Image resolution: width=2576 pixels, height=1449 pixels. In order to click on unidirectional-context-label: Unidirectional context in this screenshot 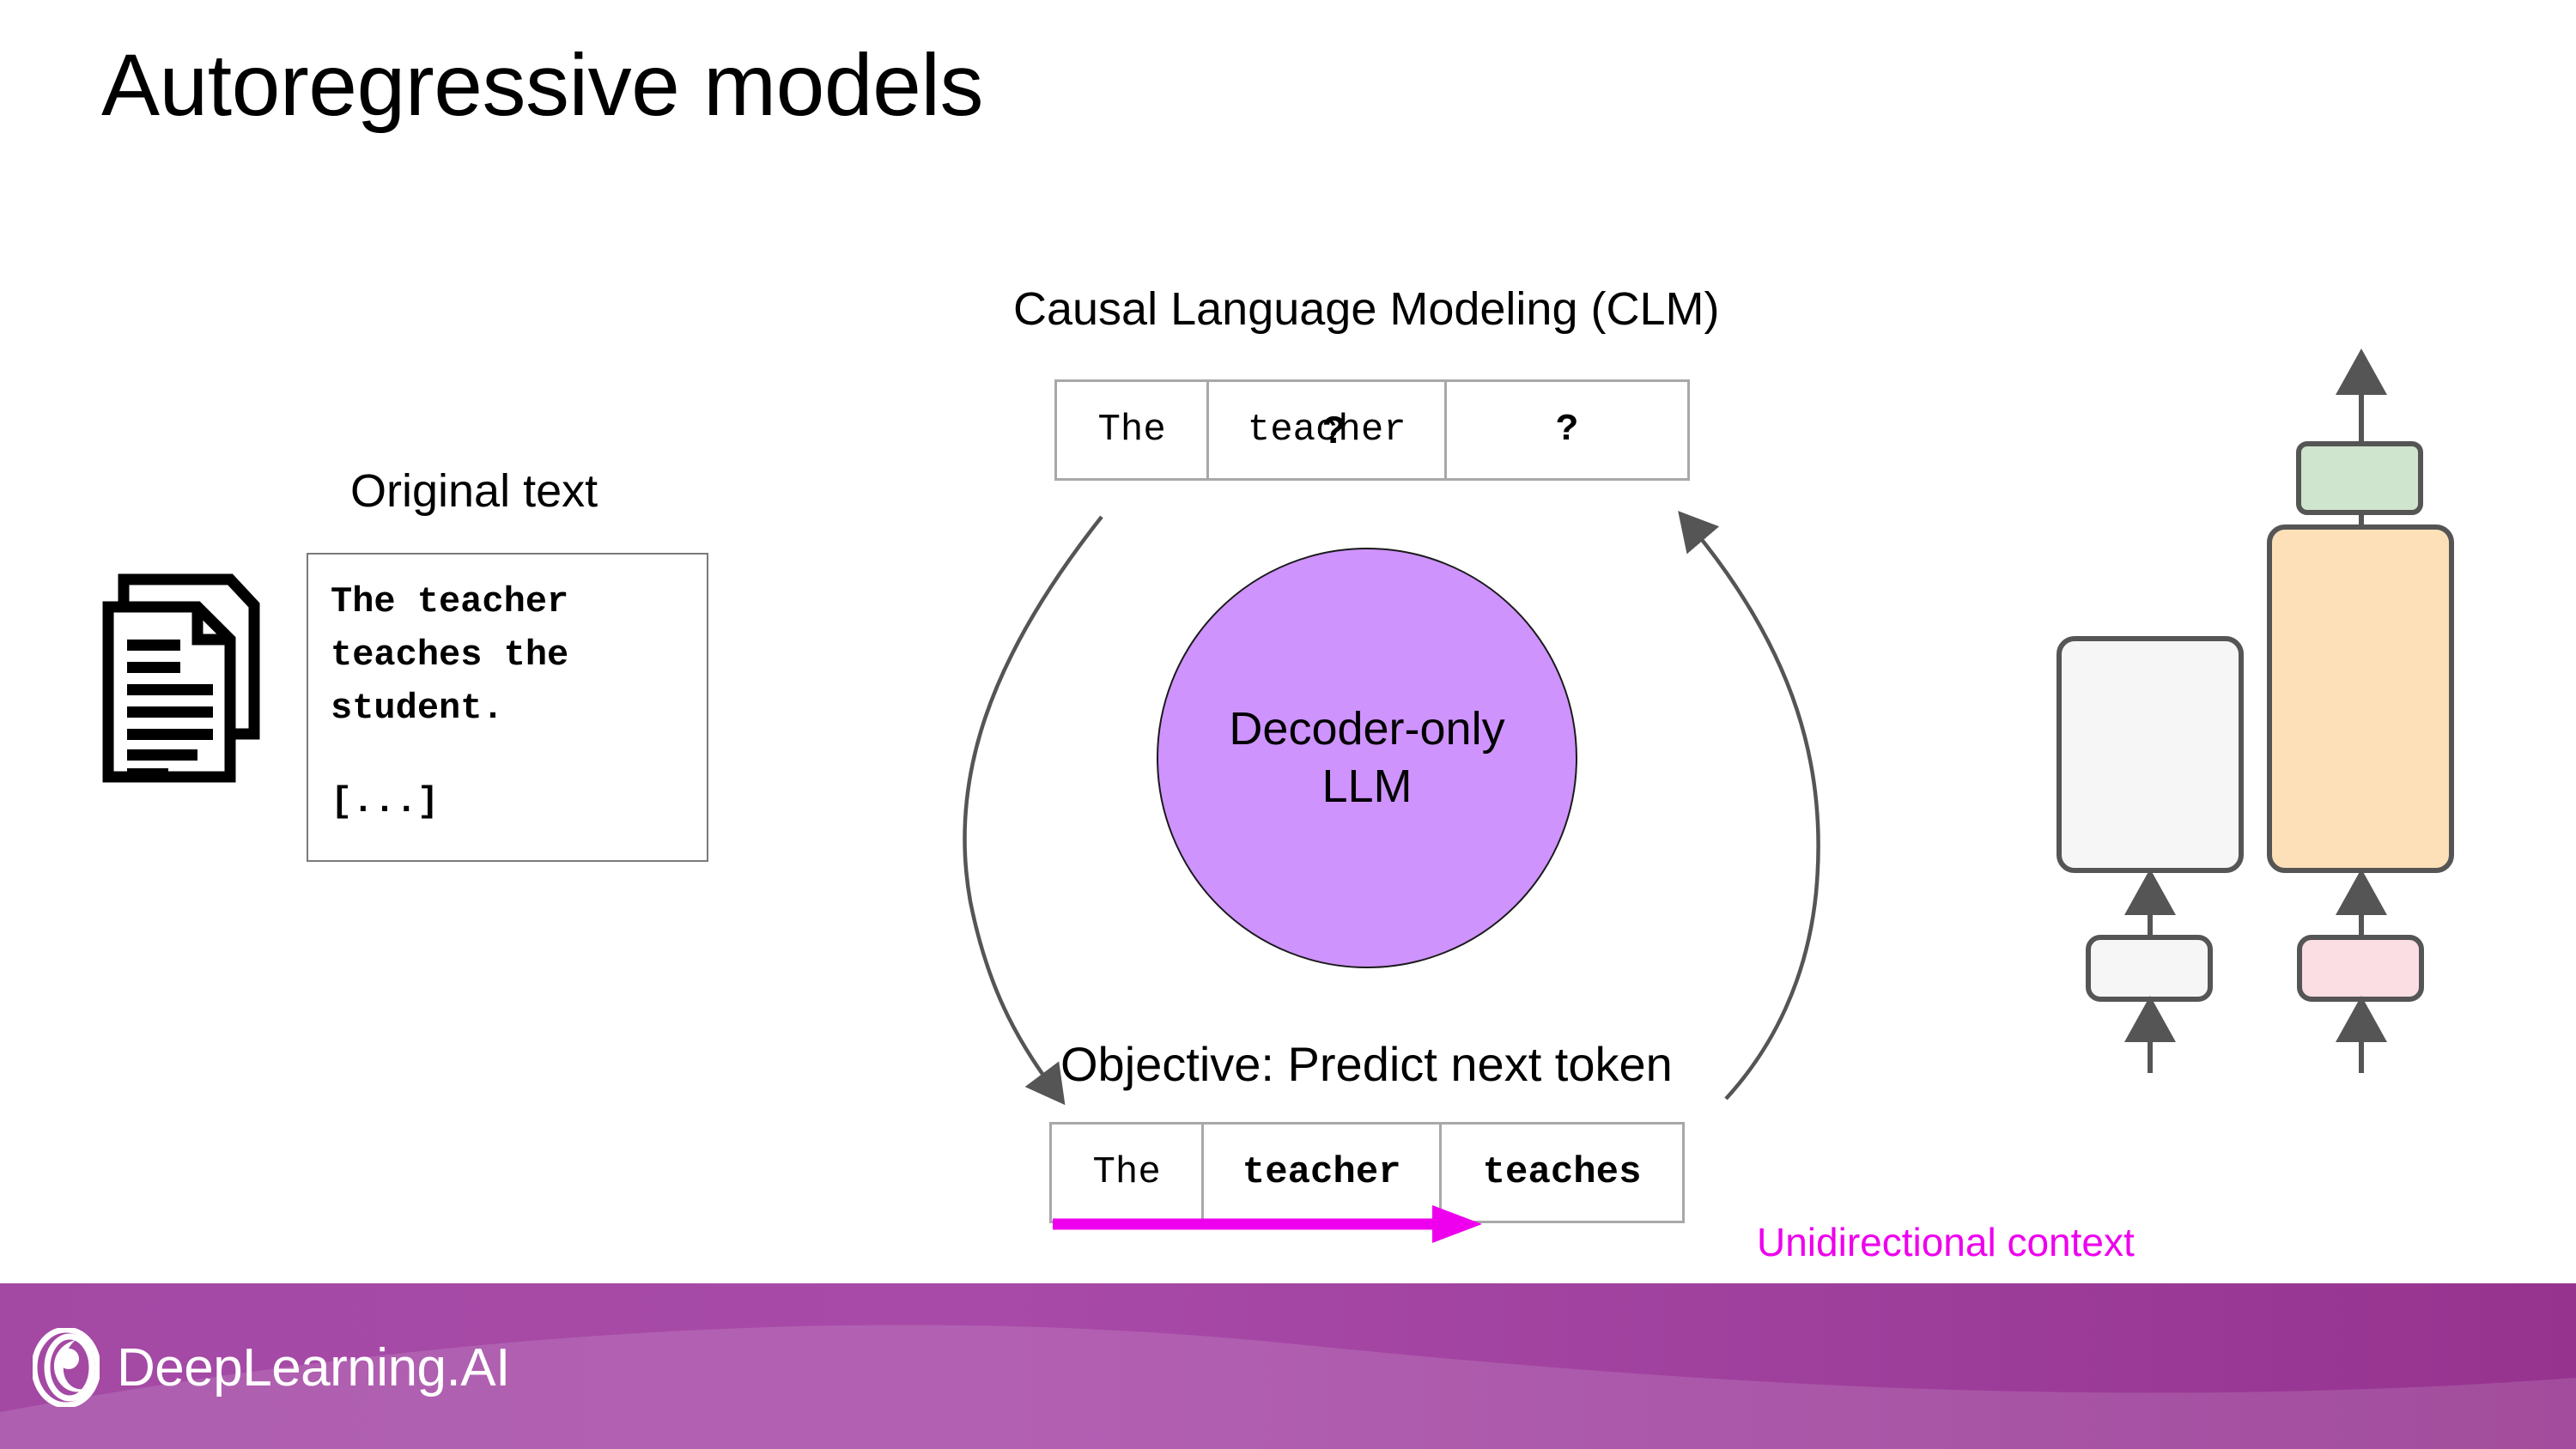, I will do `click(1946, 1242)`.